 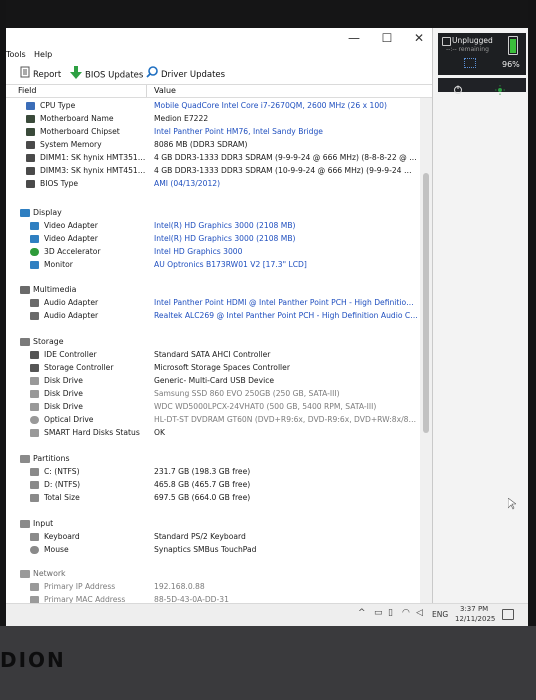 What do you see at coordinates (508, 614) in the screenshot?
I see `notification-icon` at bounding box center [508, 614].